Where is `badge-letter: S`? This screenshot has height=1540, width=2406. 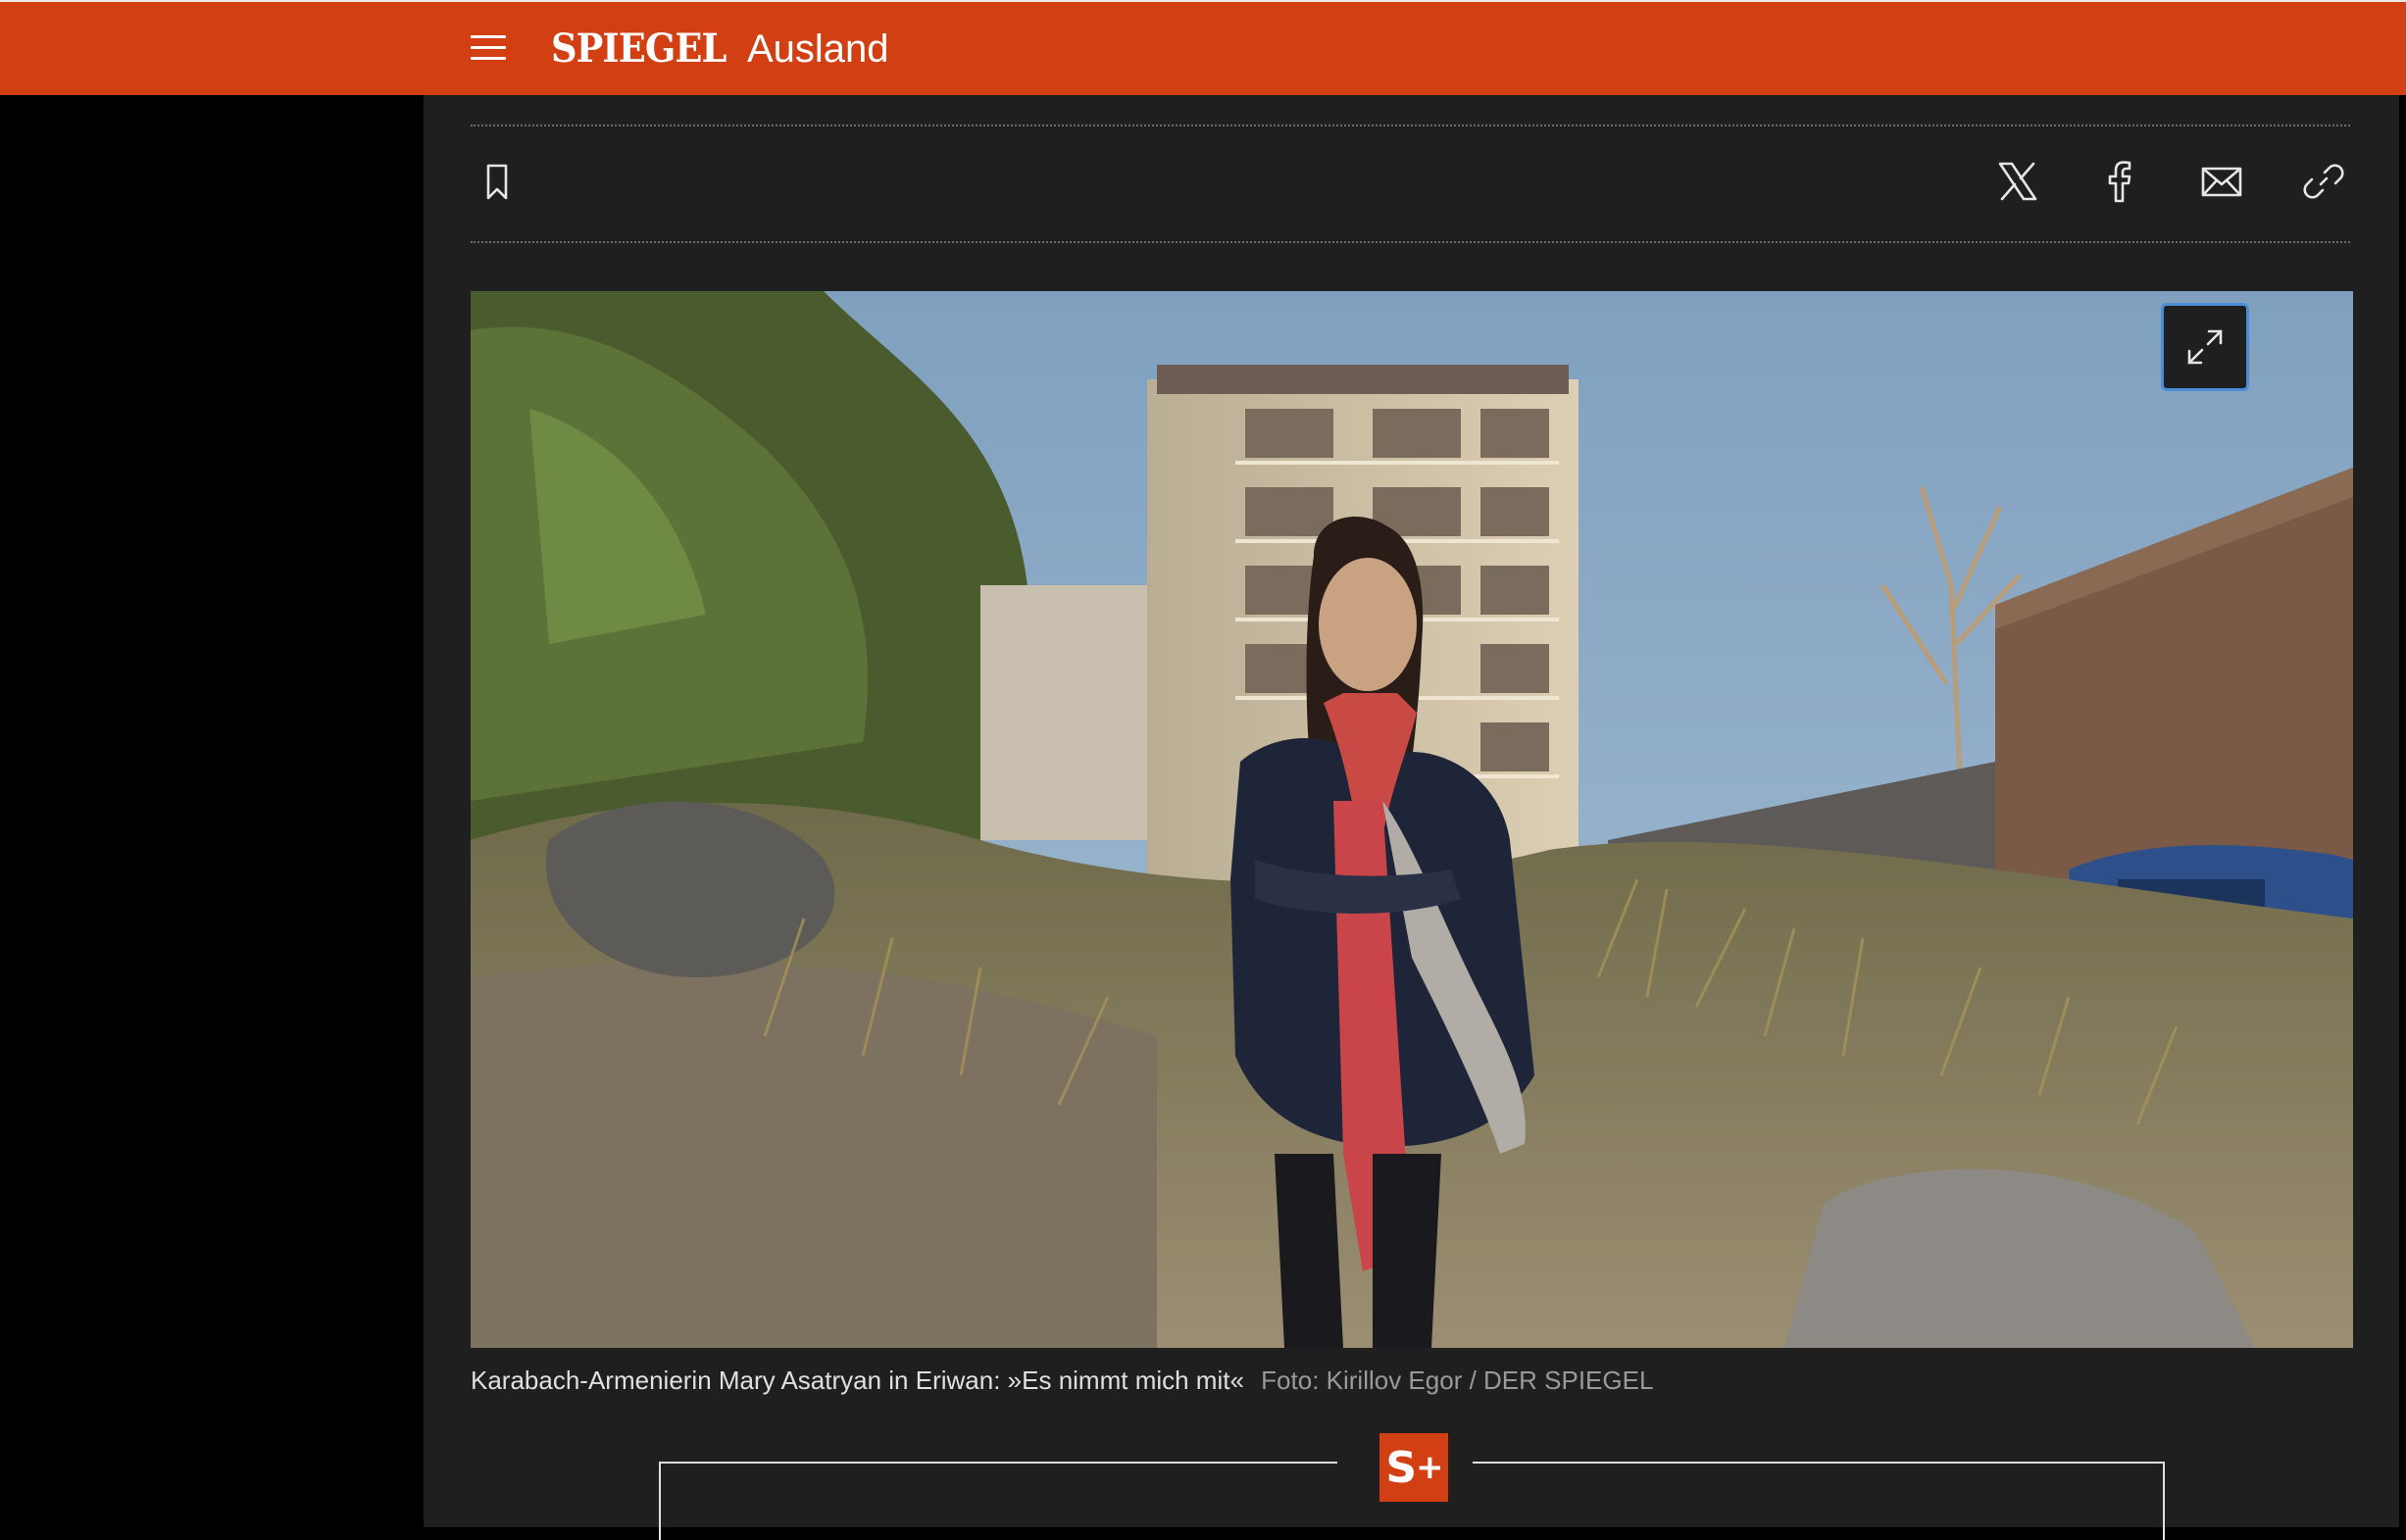
badge-letter: S is located at coordinates (1401, 1468).